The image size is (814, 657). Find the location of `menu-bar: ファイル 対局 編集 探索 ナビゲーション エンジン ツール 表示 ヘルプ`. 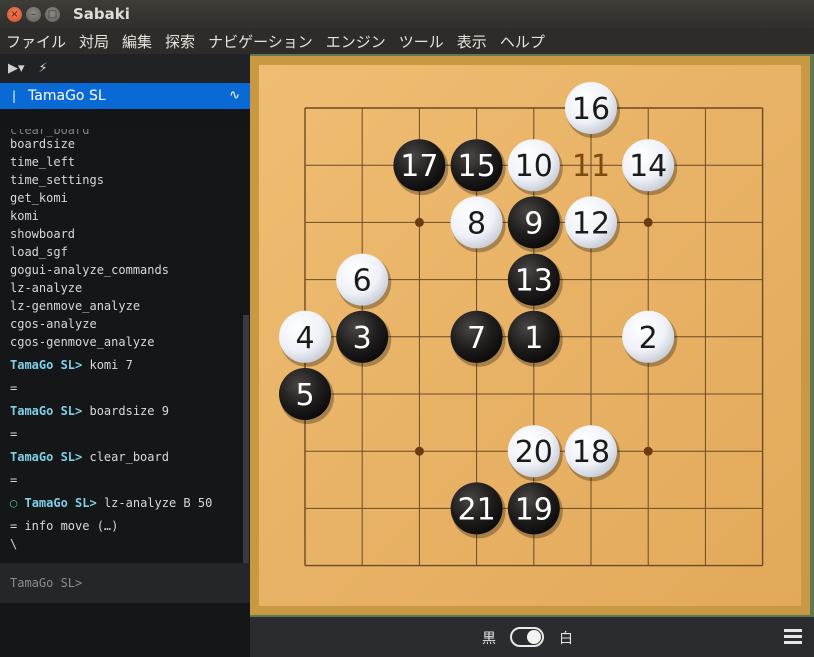

menu-bar: ファイル 対局 編集 探索 ナビゲーション エンジン ツール 表示 ヘルプ is located at coordinates (407, 41).